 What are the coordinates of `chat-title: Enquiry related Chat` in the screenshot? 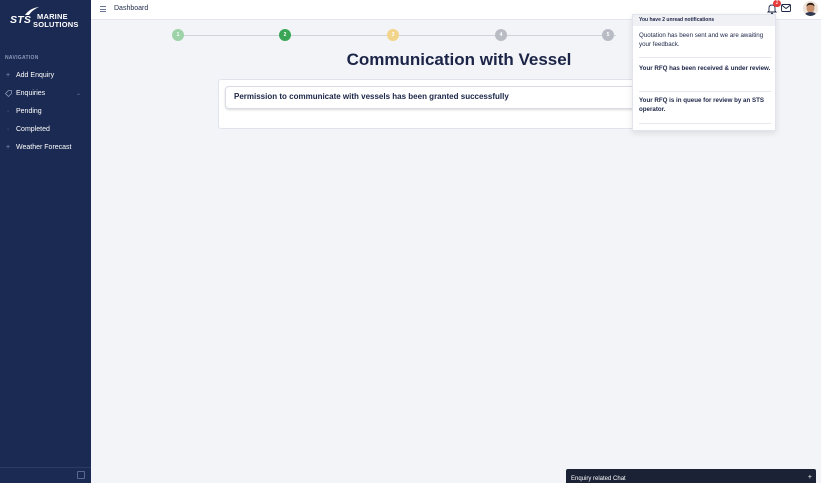 It's located at (598, 479).